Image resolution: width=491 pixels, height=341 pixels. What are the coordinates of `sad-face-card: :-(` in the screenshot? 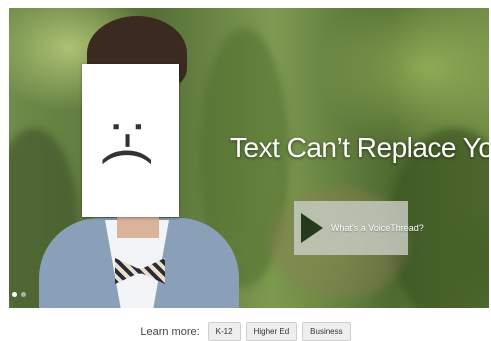 It's located at (130, 140).